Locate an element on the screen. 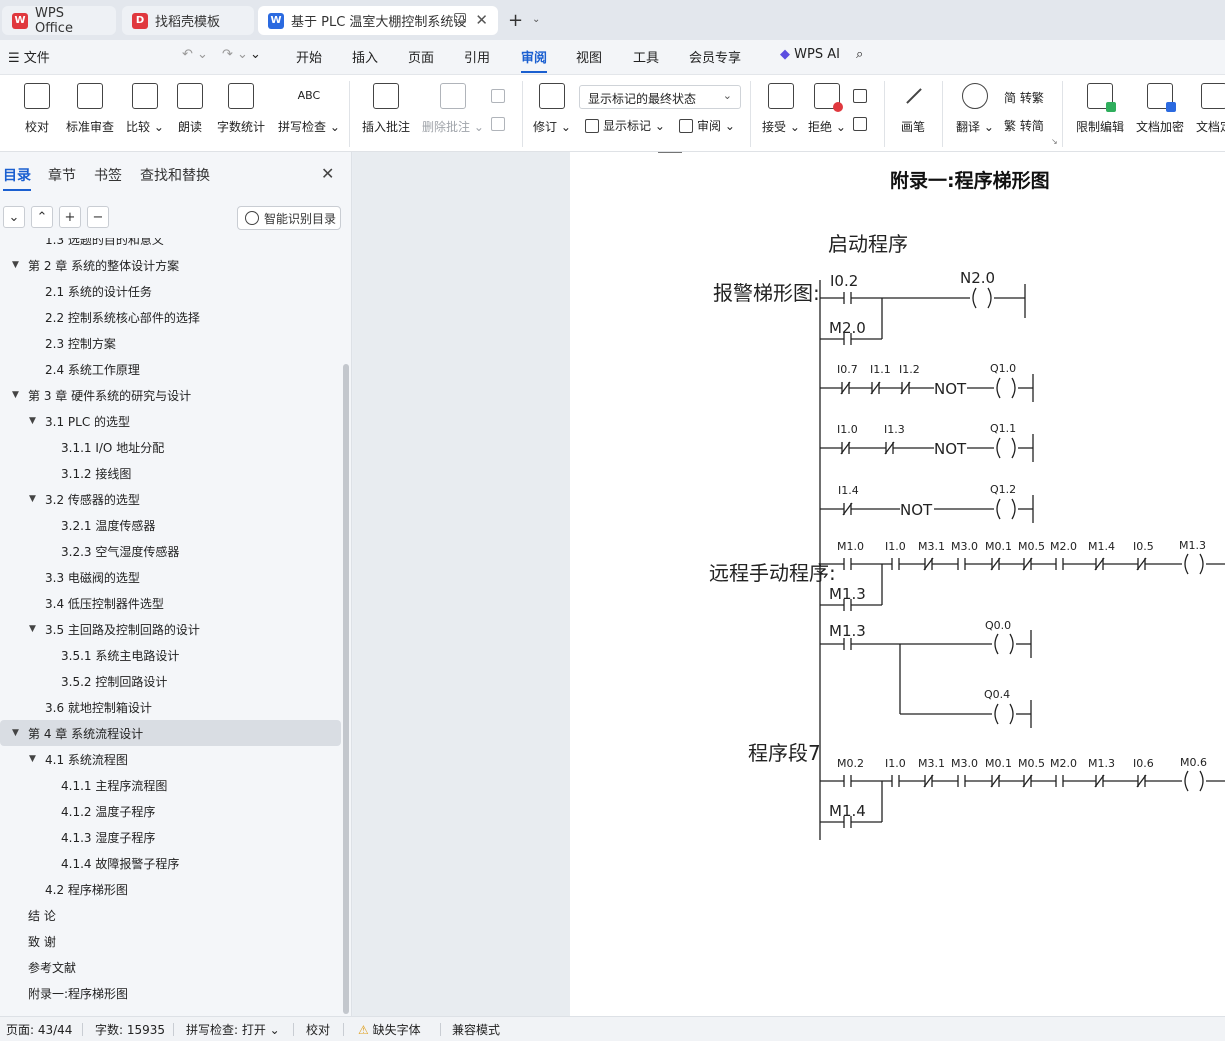  read-aloud-button: 朗读 is located at coordinates (190, 109).